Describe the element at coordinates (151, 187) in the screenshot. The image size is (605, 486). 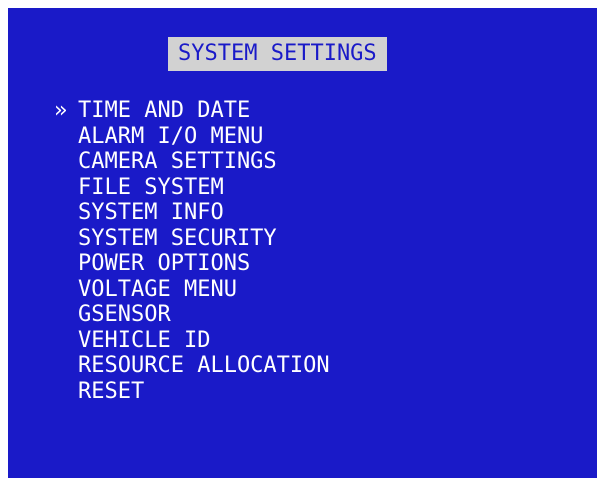
I see `menu-item-label: FILE SYSTEM` at that location.